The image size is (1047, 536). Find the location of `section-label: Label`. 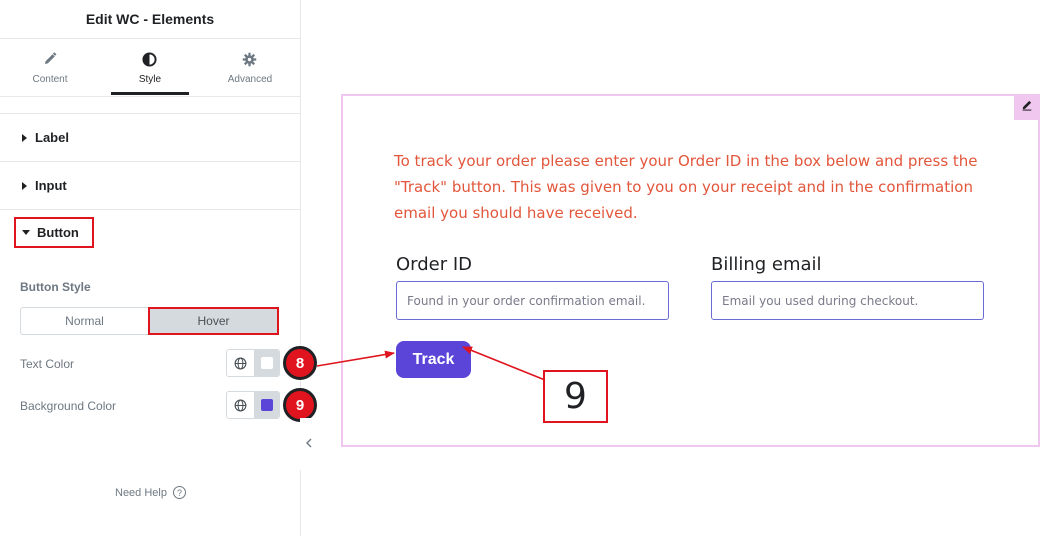

section-label: Label is located at coordinates (150, 138).